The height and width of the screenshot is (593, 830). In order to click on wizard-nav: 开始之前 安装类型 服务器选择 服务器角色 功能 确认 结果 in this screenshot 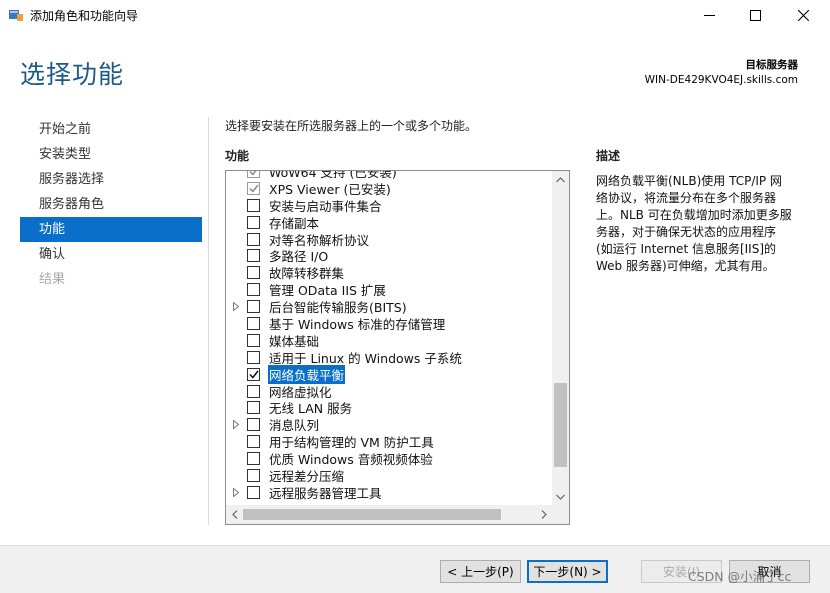, I will do `click(111, 204)`.